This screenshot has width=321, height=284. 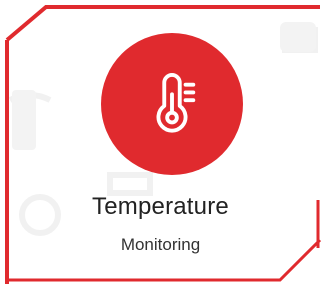 I want to click on card-title: Temperature, so click(x=160, y=206).